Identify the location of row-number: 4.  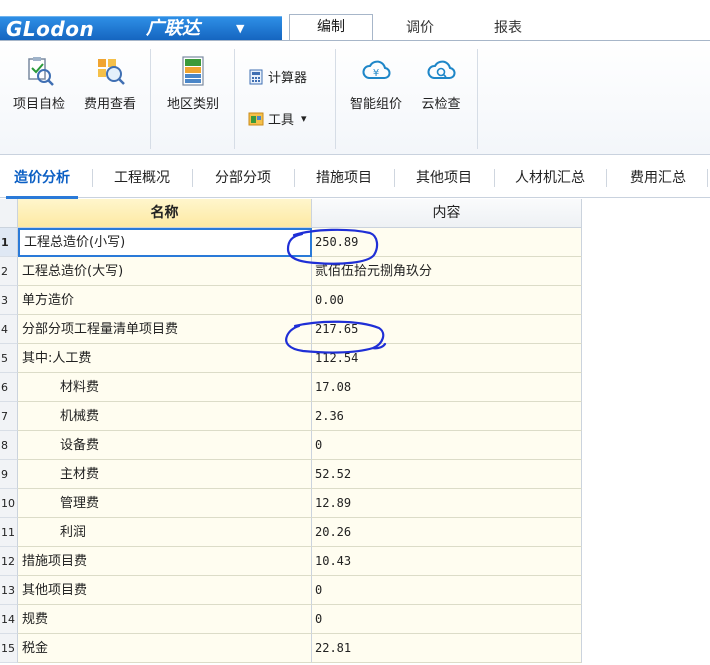
(9, 329).